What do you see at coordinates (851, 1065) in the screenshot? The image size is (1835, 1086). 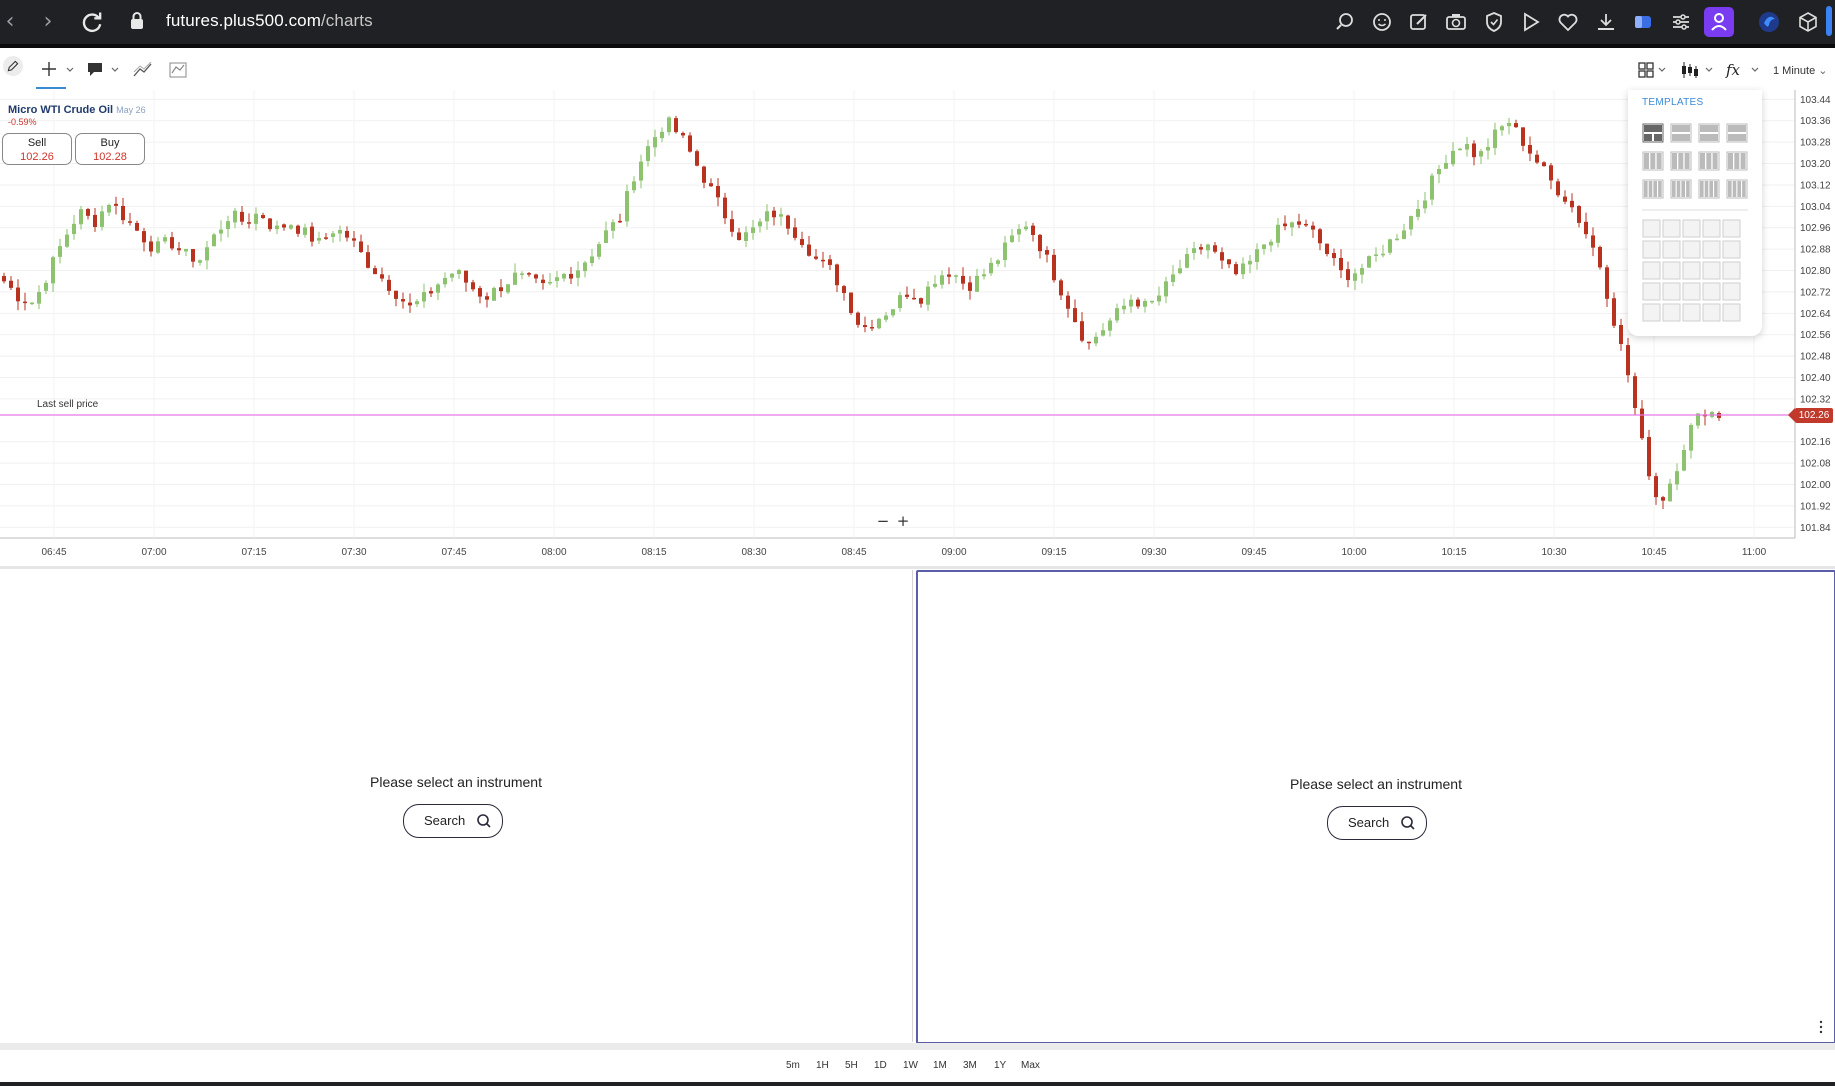 I see `range-button-5h: 5H` at bounding box center [851, 1065].